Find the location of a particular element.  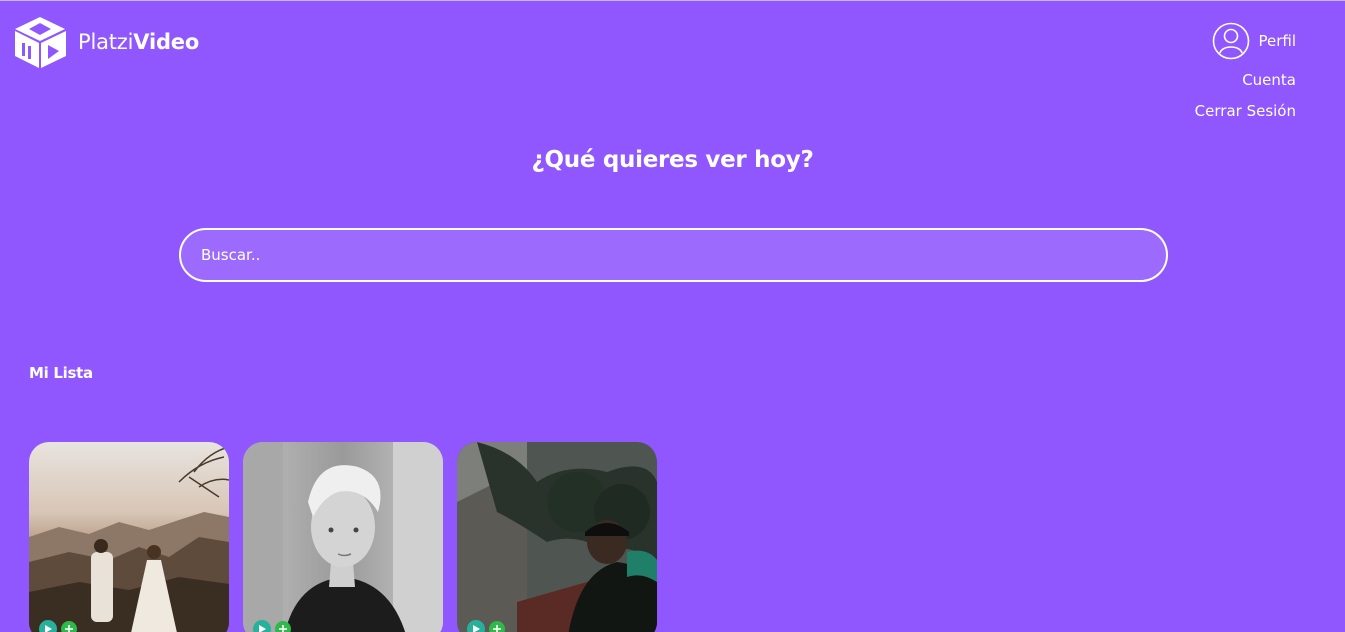

profile-label: Perfil is located at coordinates (1277, 41).